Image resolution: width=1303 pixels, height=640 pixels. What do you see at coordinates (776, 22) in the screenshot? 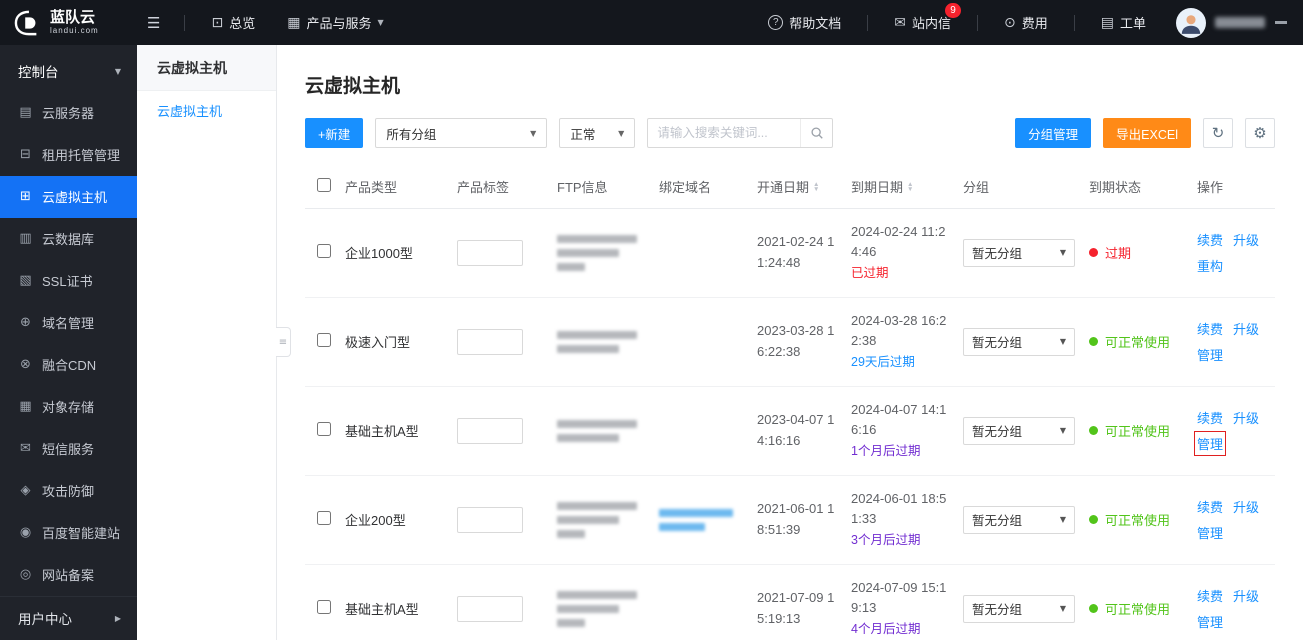
I see `help-icon: ?` at bounding box center [776, 22].